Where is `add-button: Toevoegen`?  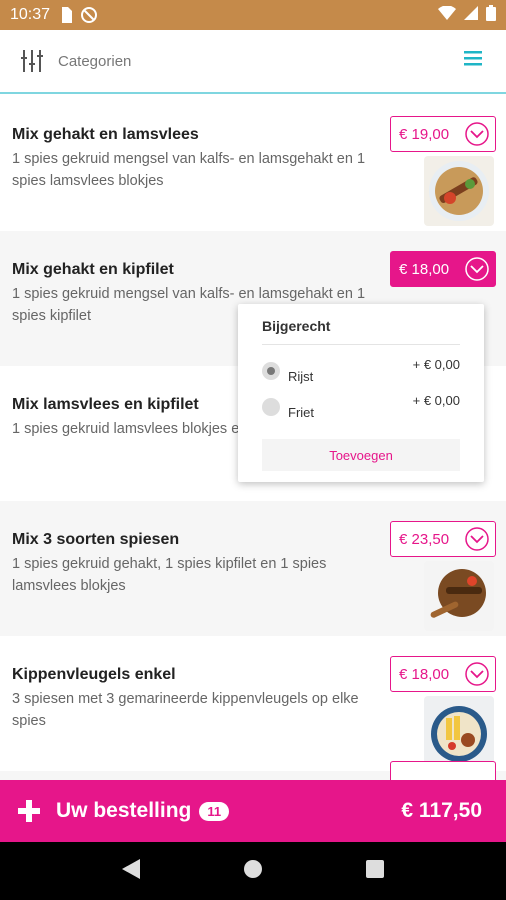
add-button: Toevoegen is located at coordinates (361, 455).